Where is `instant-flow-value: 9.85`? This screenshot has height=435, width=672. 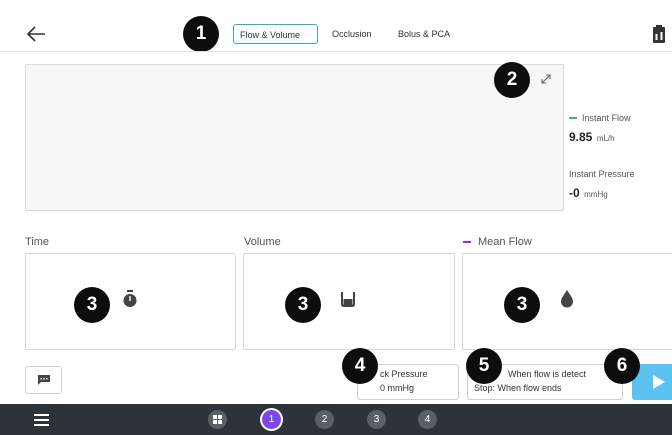
instant-flow-value: 9.85 is located at coordinates (581, 137).